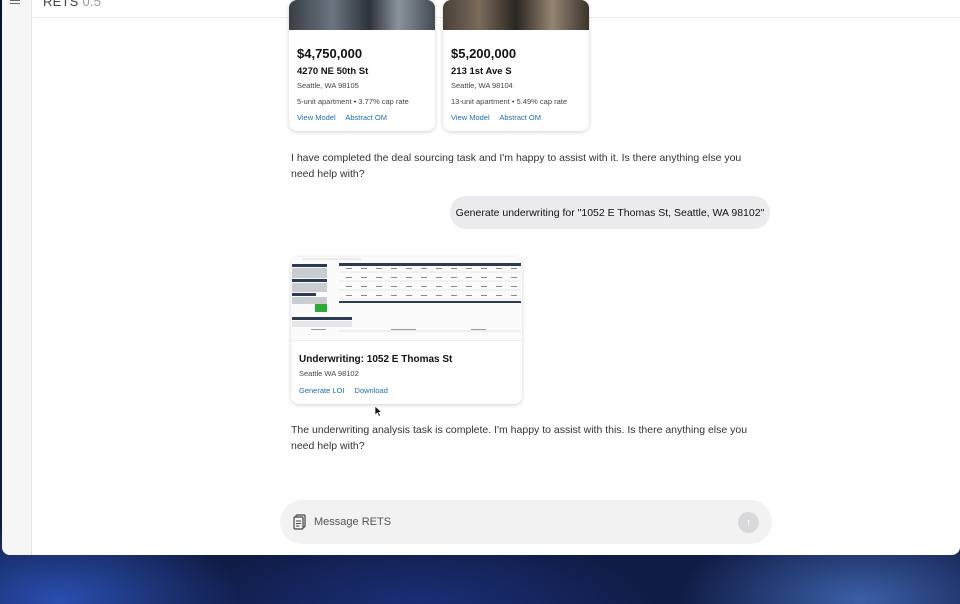 The width and height of the screenshot is (960, 604). Describe the element at coordinates (15, 2) in the screenshot. I see `menu-icon` at that location.